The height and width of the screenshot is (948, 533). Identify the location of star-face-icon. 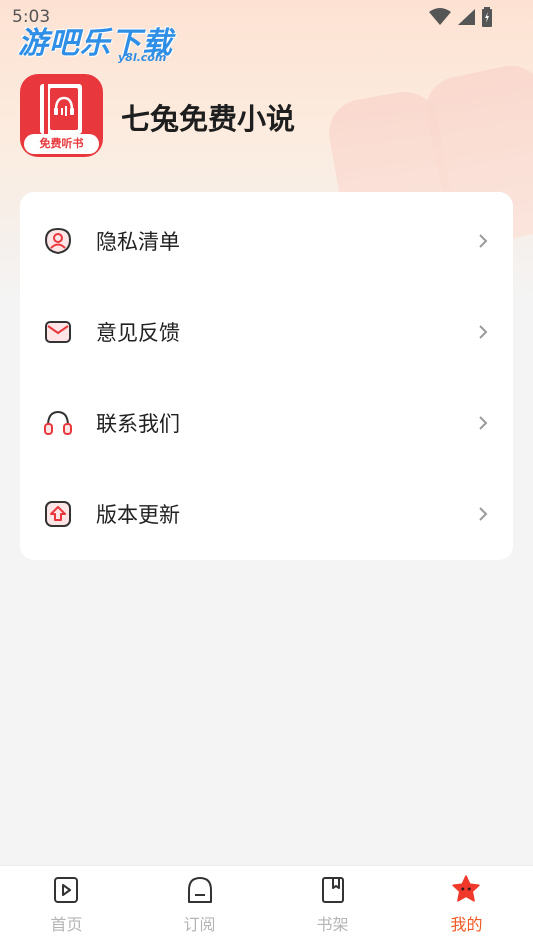
(466, 888).